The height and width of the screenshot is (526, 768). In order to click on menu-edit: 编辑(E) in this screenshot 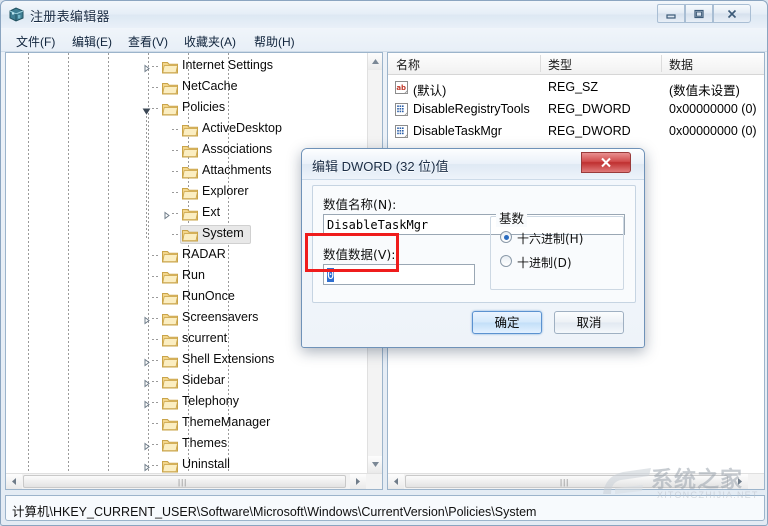, I will do `click(92, 41)`.